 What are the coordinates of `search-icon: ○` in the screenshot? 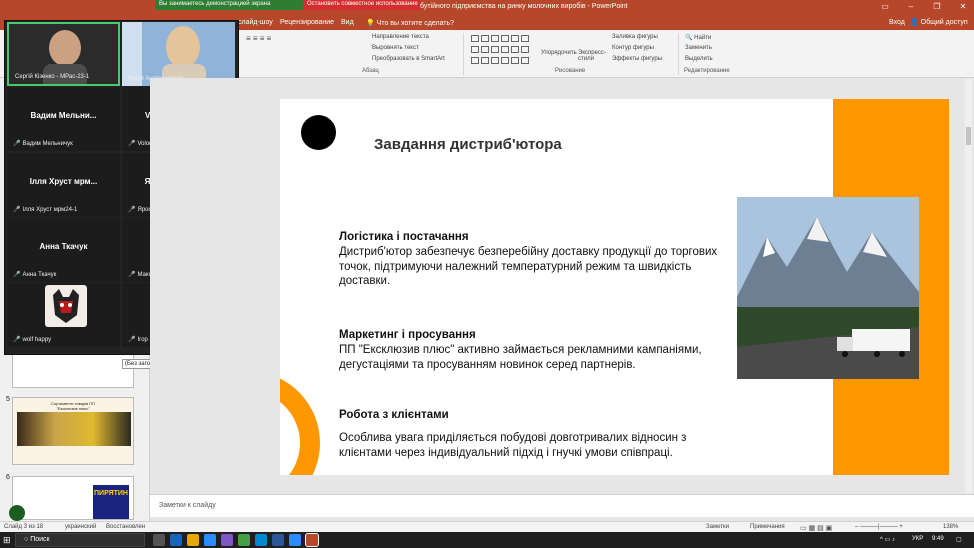 It's located at (26, 539).